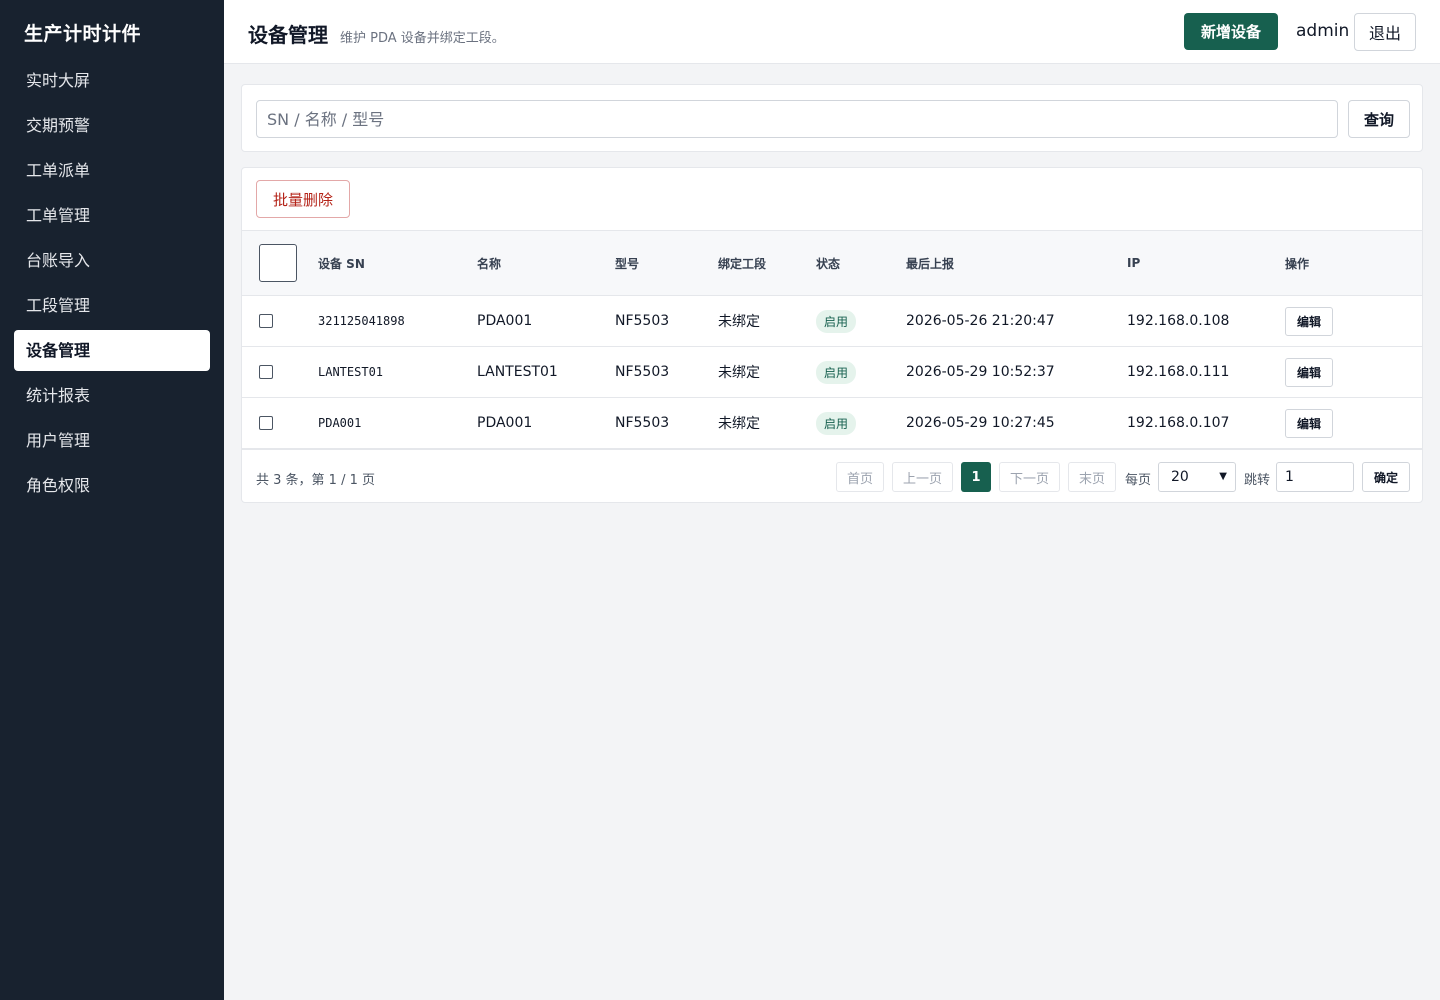 This screenshot has width=1440, height=1000. What do you see at coordinates (1197, 477) in the screenshot?
I see `per-page-select: 20 ▼` at bounding box center [1197, 477].